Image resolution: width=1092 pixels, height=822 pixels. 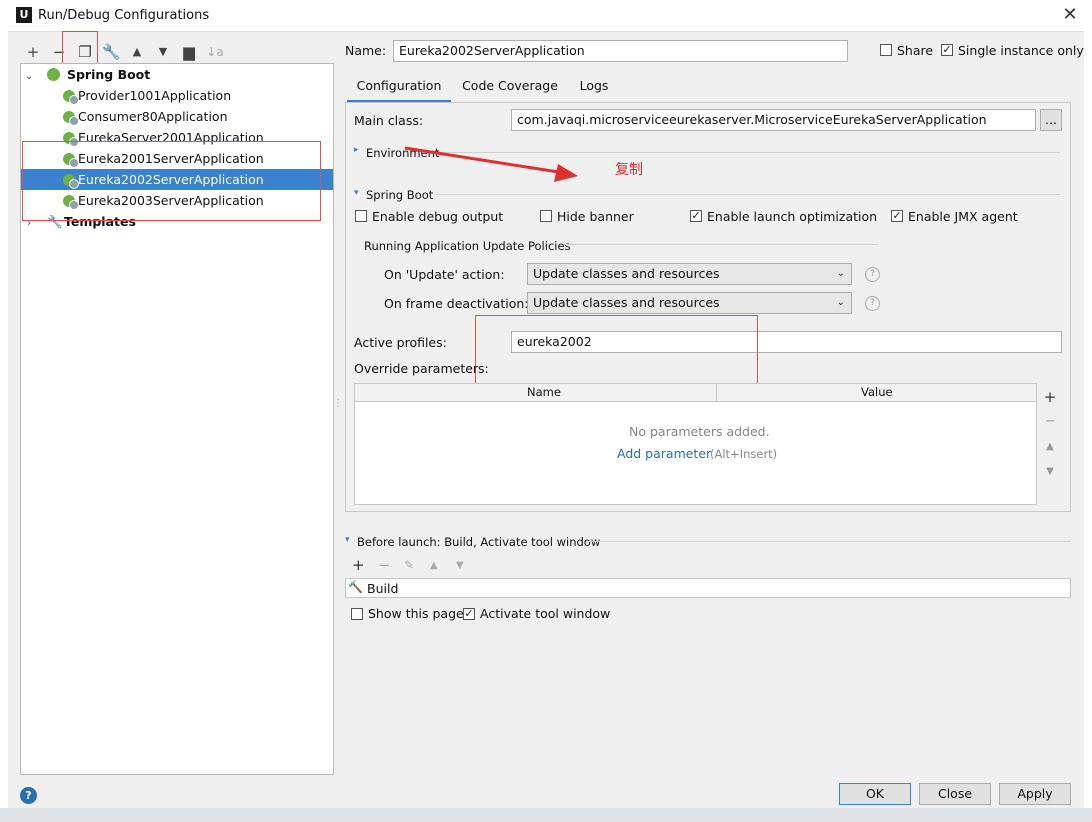 What do you see at coordinates (215, 52) in the screenshot?
I see `sort-icon: ↓a` at bounding box center [215, 52].